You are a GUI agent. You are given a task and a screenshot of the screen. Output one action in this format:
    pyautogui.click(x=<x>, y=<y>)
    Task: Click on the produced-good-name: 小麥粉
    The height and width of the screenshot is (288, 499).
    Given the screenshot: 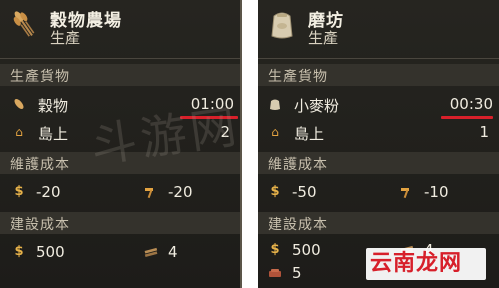 What is the action you would take?
    pyautogui.click(x=317, y=106)
    